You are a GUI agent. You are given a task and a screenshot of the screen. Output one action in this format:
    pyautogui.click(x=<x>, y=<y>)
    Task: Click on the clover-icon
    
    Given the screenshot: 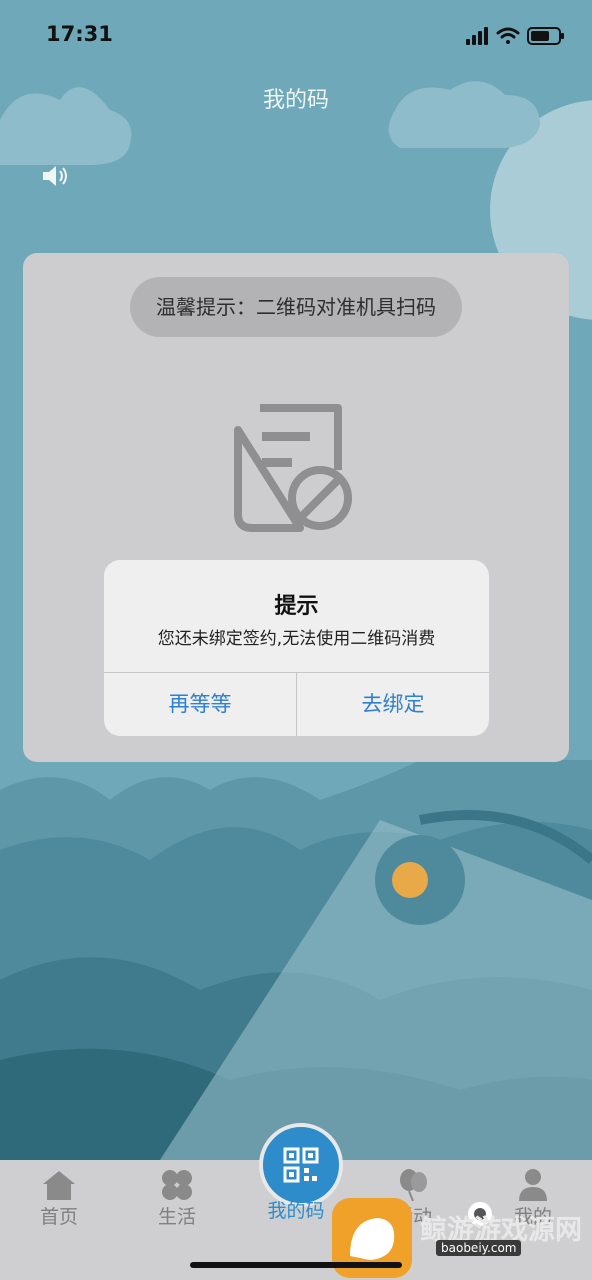 What is the action you would take?
    pyautogui.click(x=177, y=1185)
    